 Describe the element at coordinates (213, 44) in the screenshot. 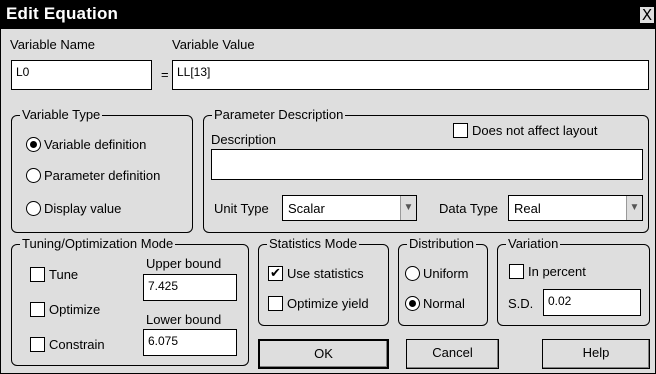

I see `variable-value-label: Variable Value` at that location.